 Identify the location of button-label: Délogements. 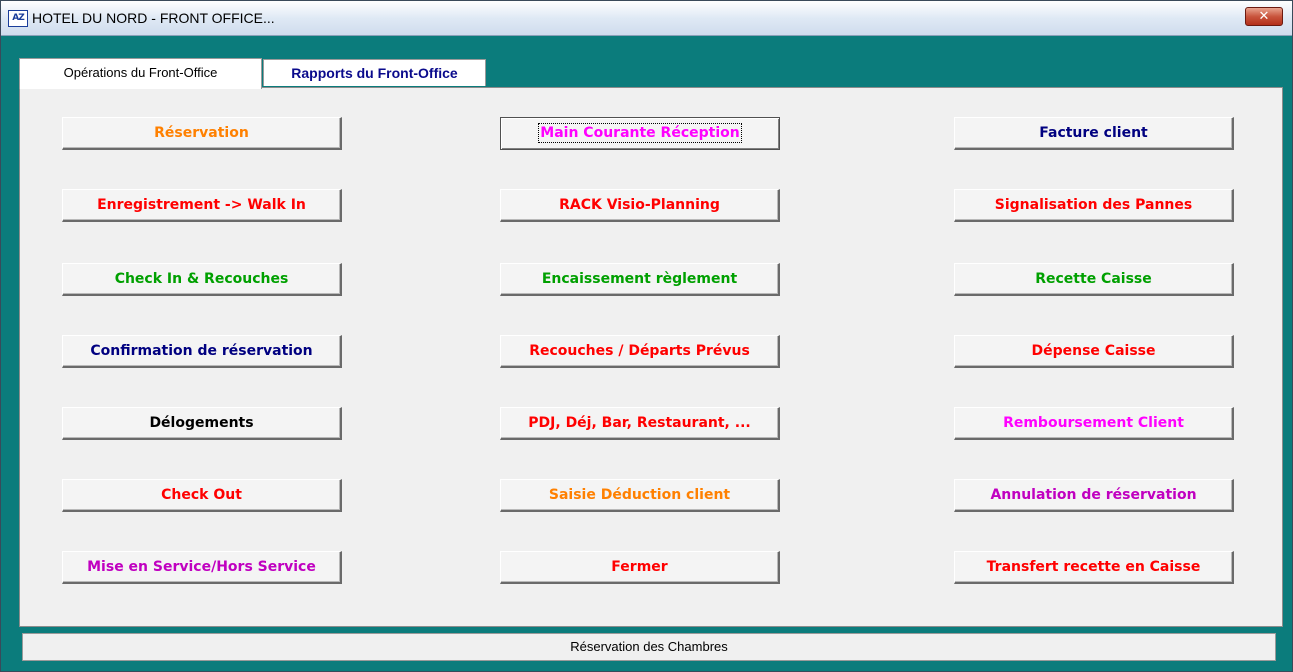
(201, 423).